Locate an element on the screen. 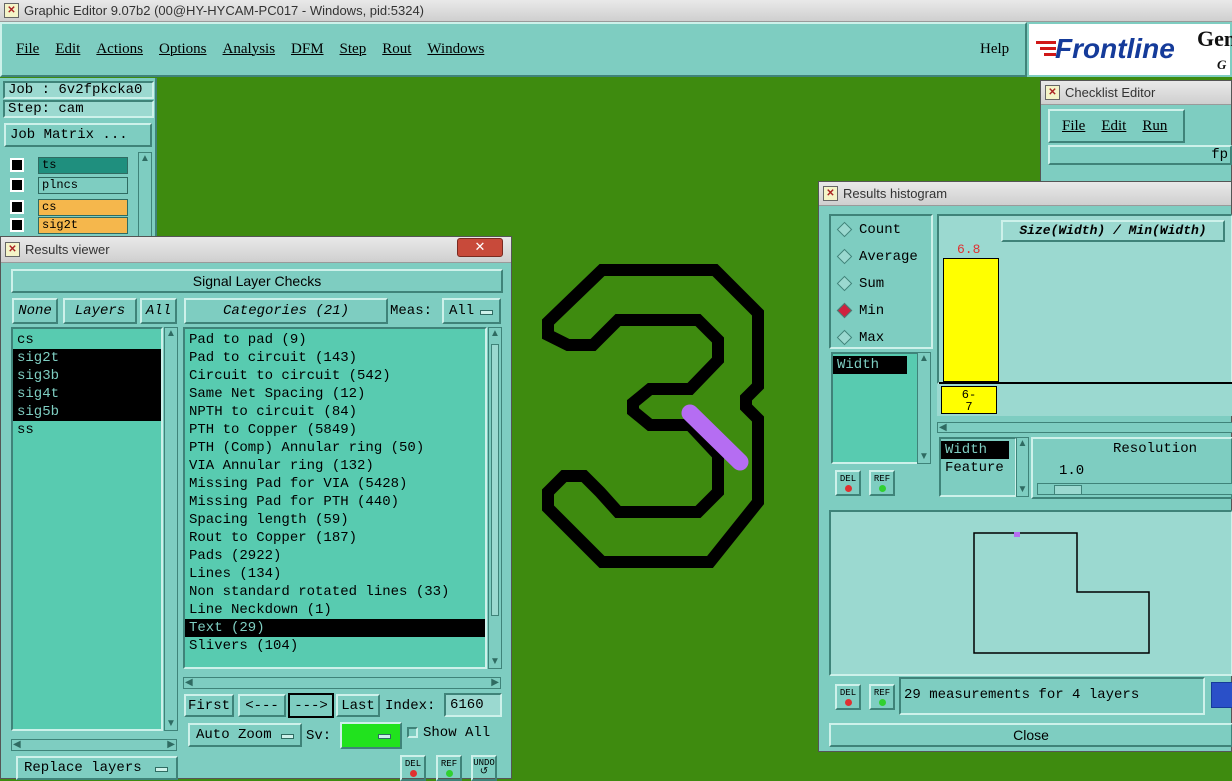  layer-row: plncs is located at coordinates (66, 185).